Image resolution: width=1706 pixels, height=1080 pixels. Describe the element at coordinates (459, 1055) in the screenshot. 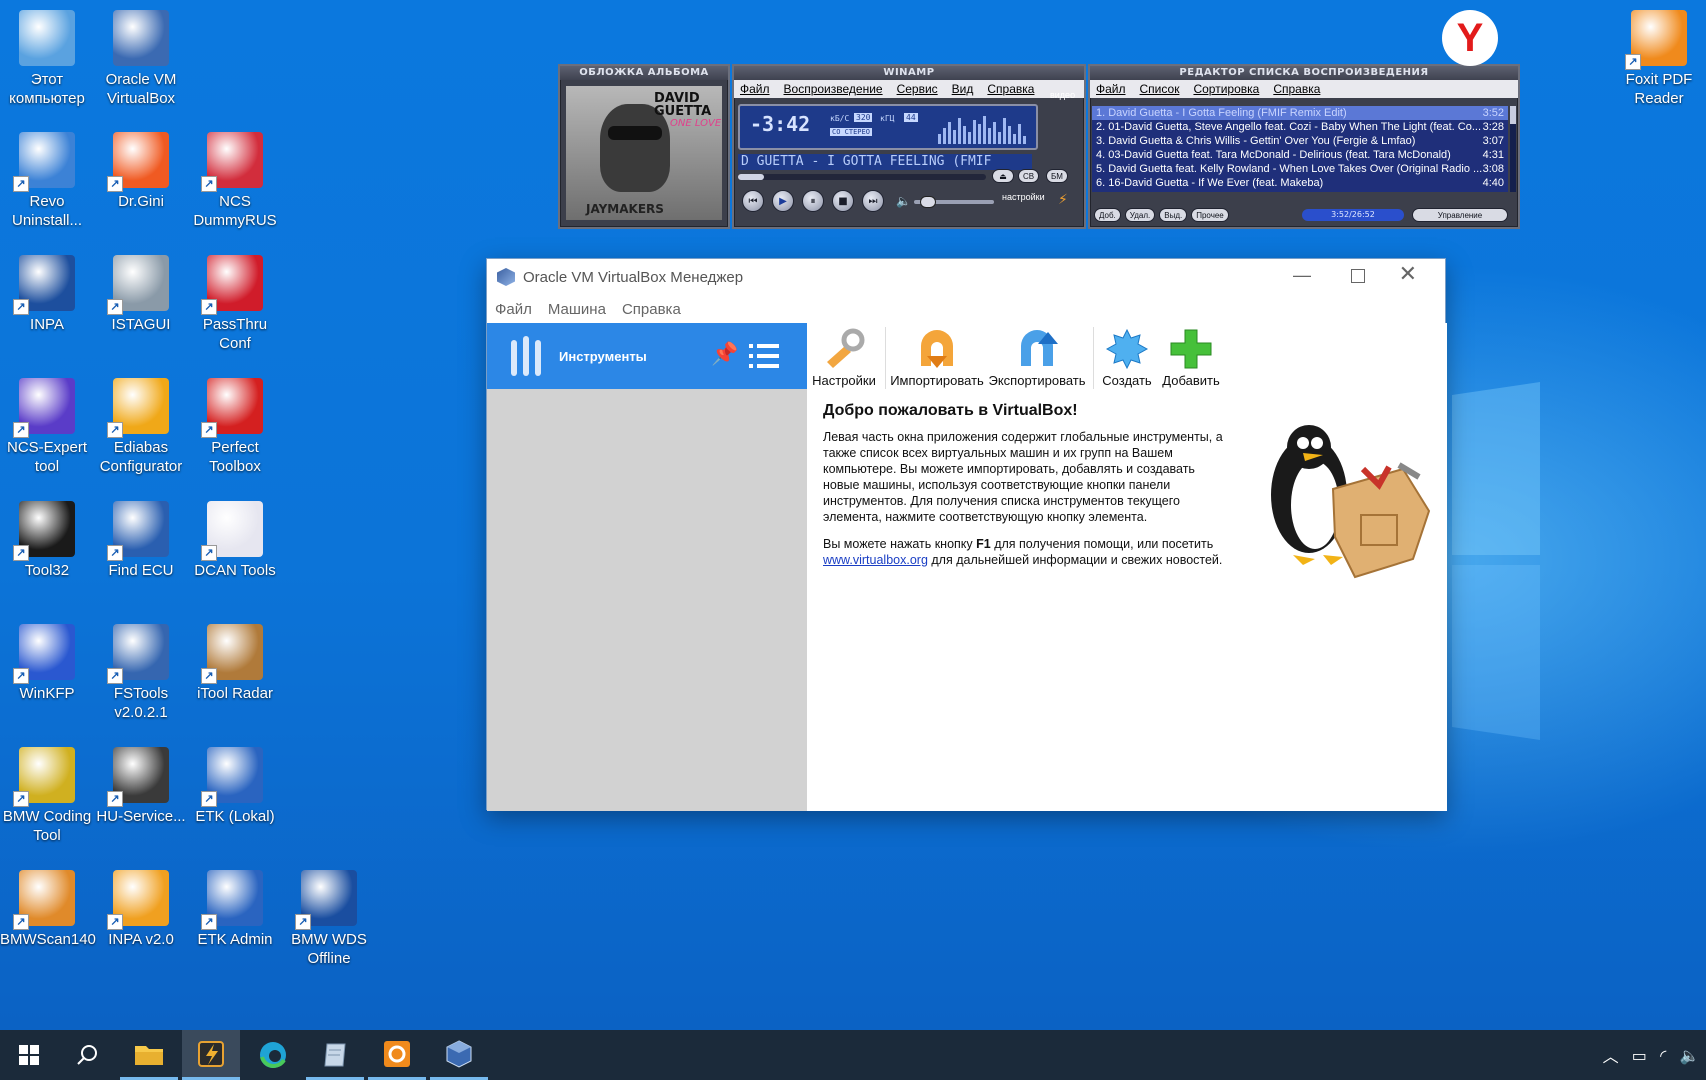

I see `taskbar-virtualbox` at that location.